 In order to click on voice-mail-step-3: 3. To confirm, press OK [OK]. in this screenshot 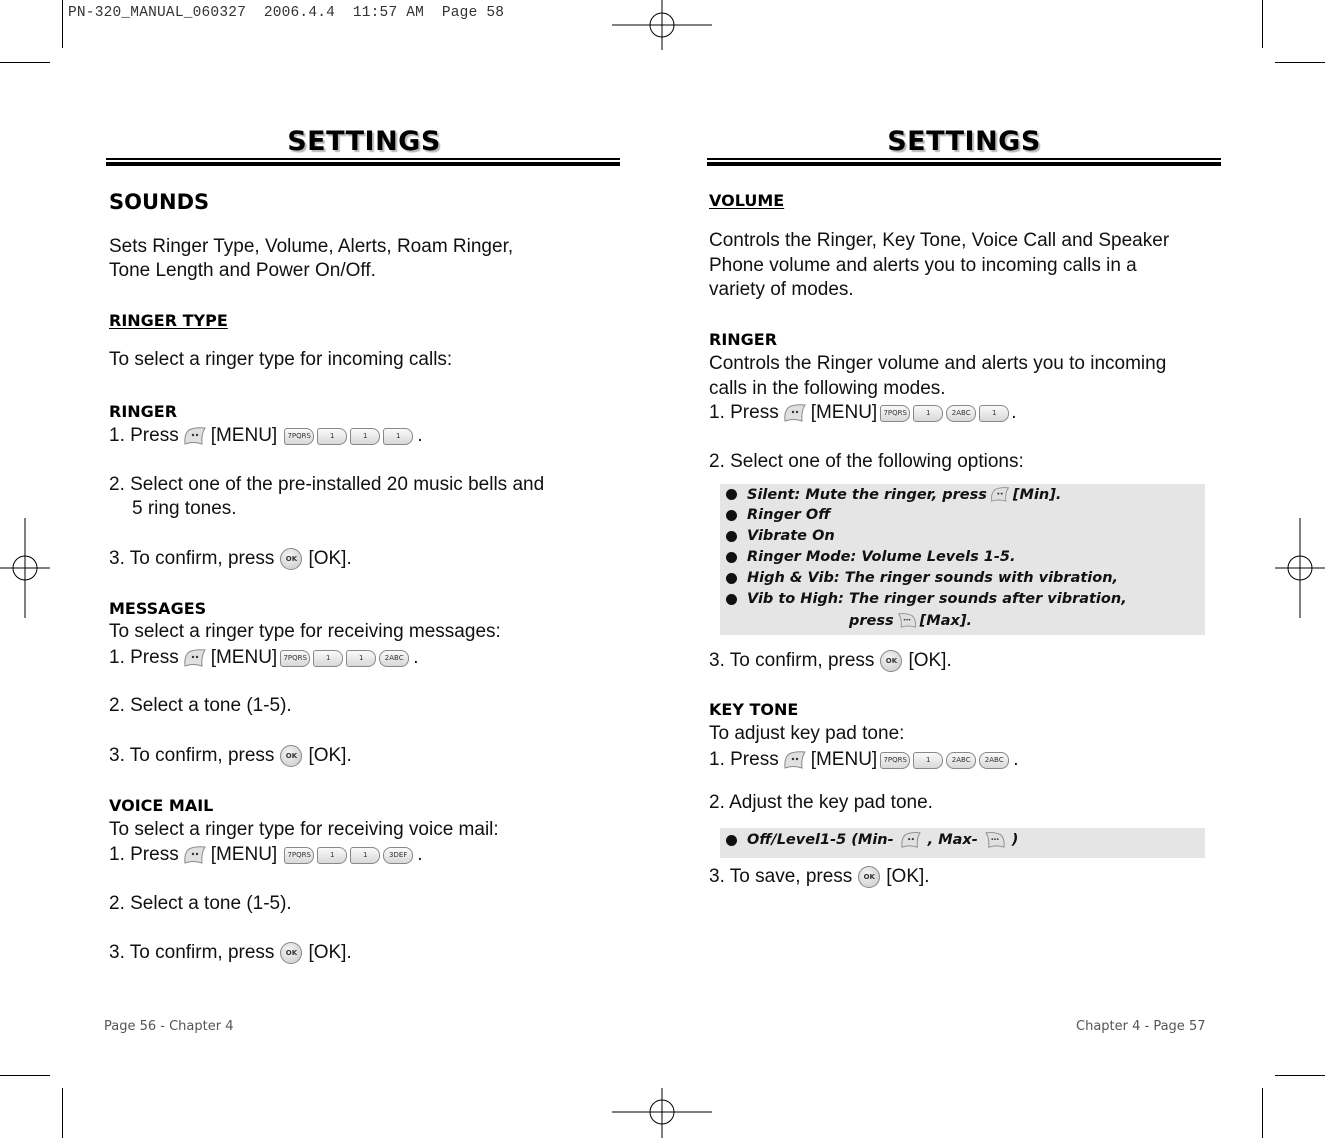, I will do `click(230, 953)`.